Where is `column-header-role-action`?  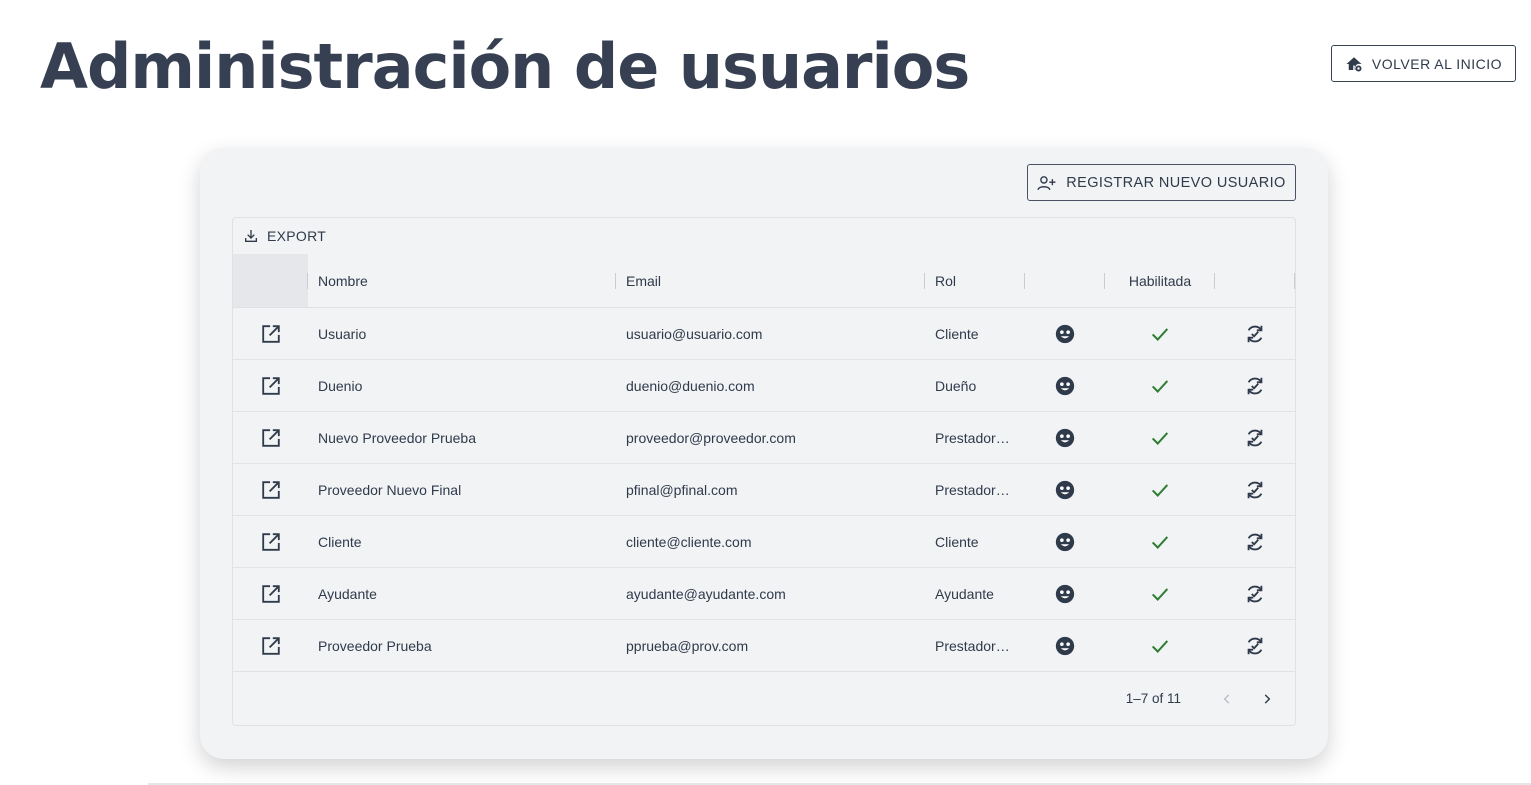
column-header-role-action is located at coordinates (1065, 280).